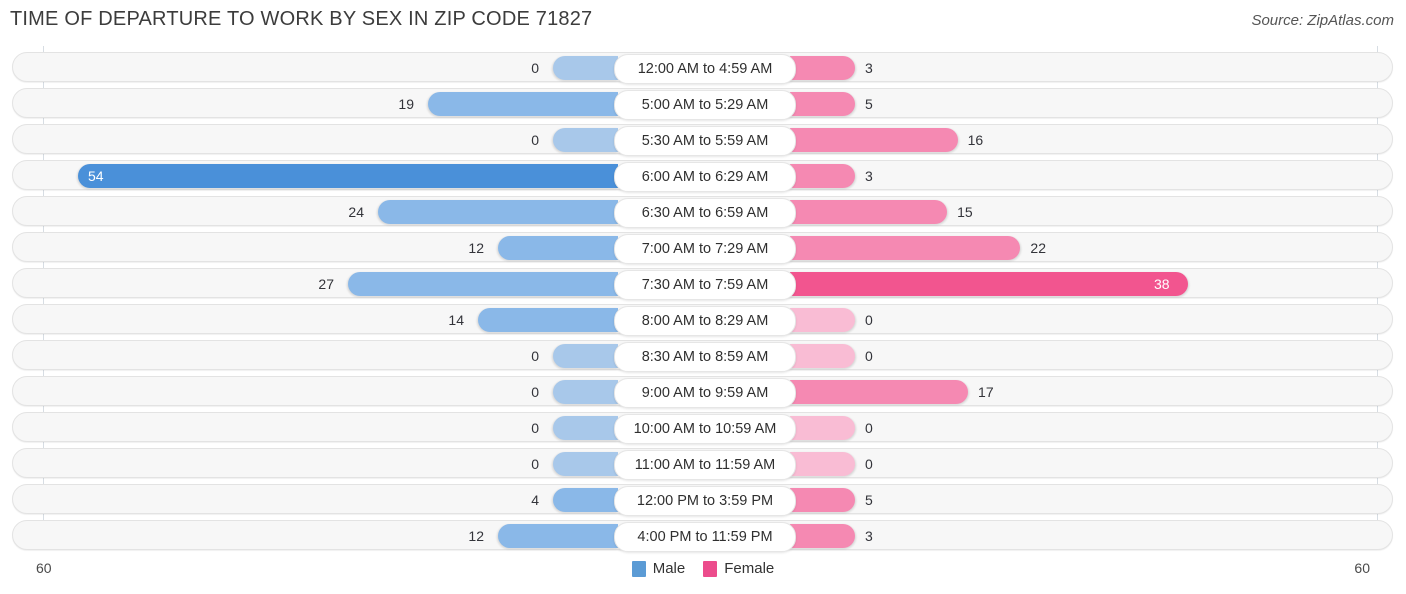  What do you see at coordinates (406, 104) in the screenshot?
I see `value-label-male: 19` at bounding box center [406, 104].